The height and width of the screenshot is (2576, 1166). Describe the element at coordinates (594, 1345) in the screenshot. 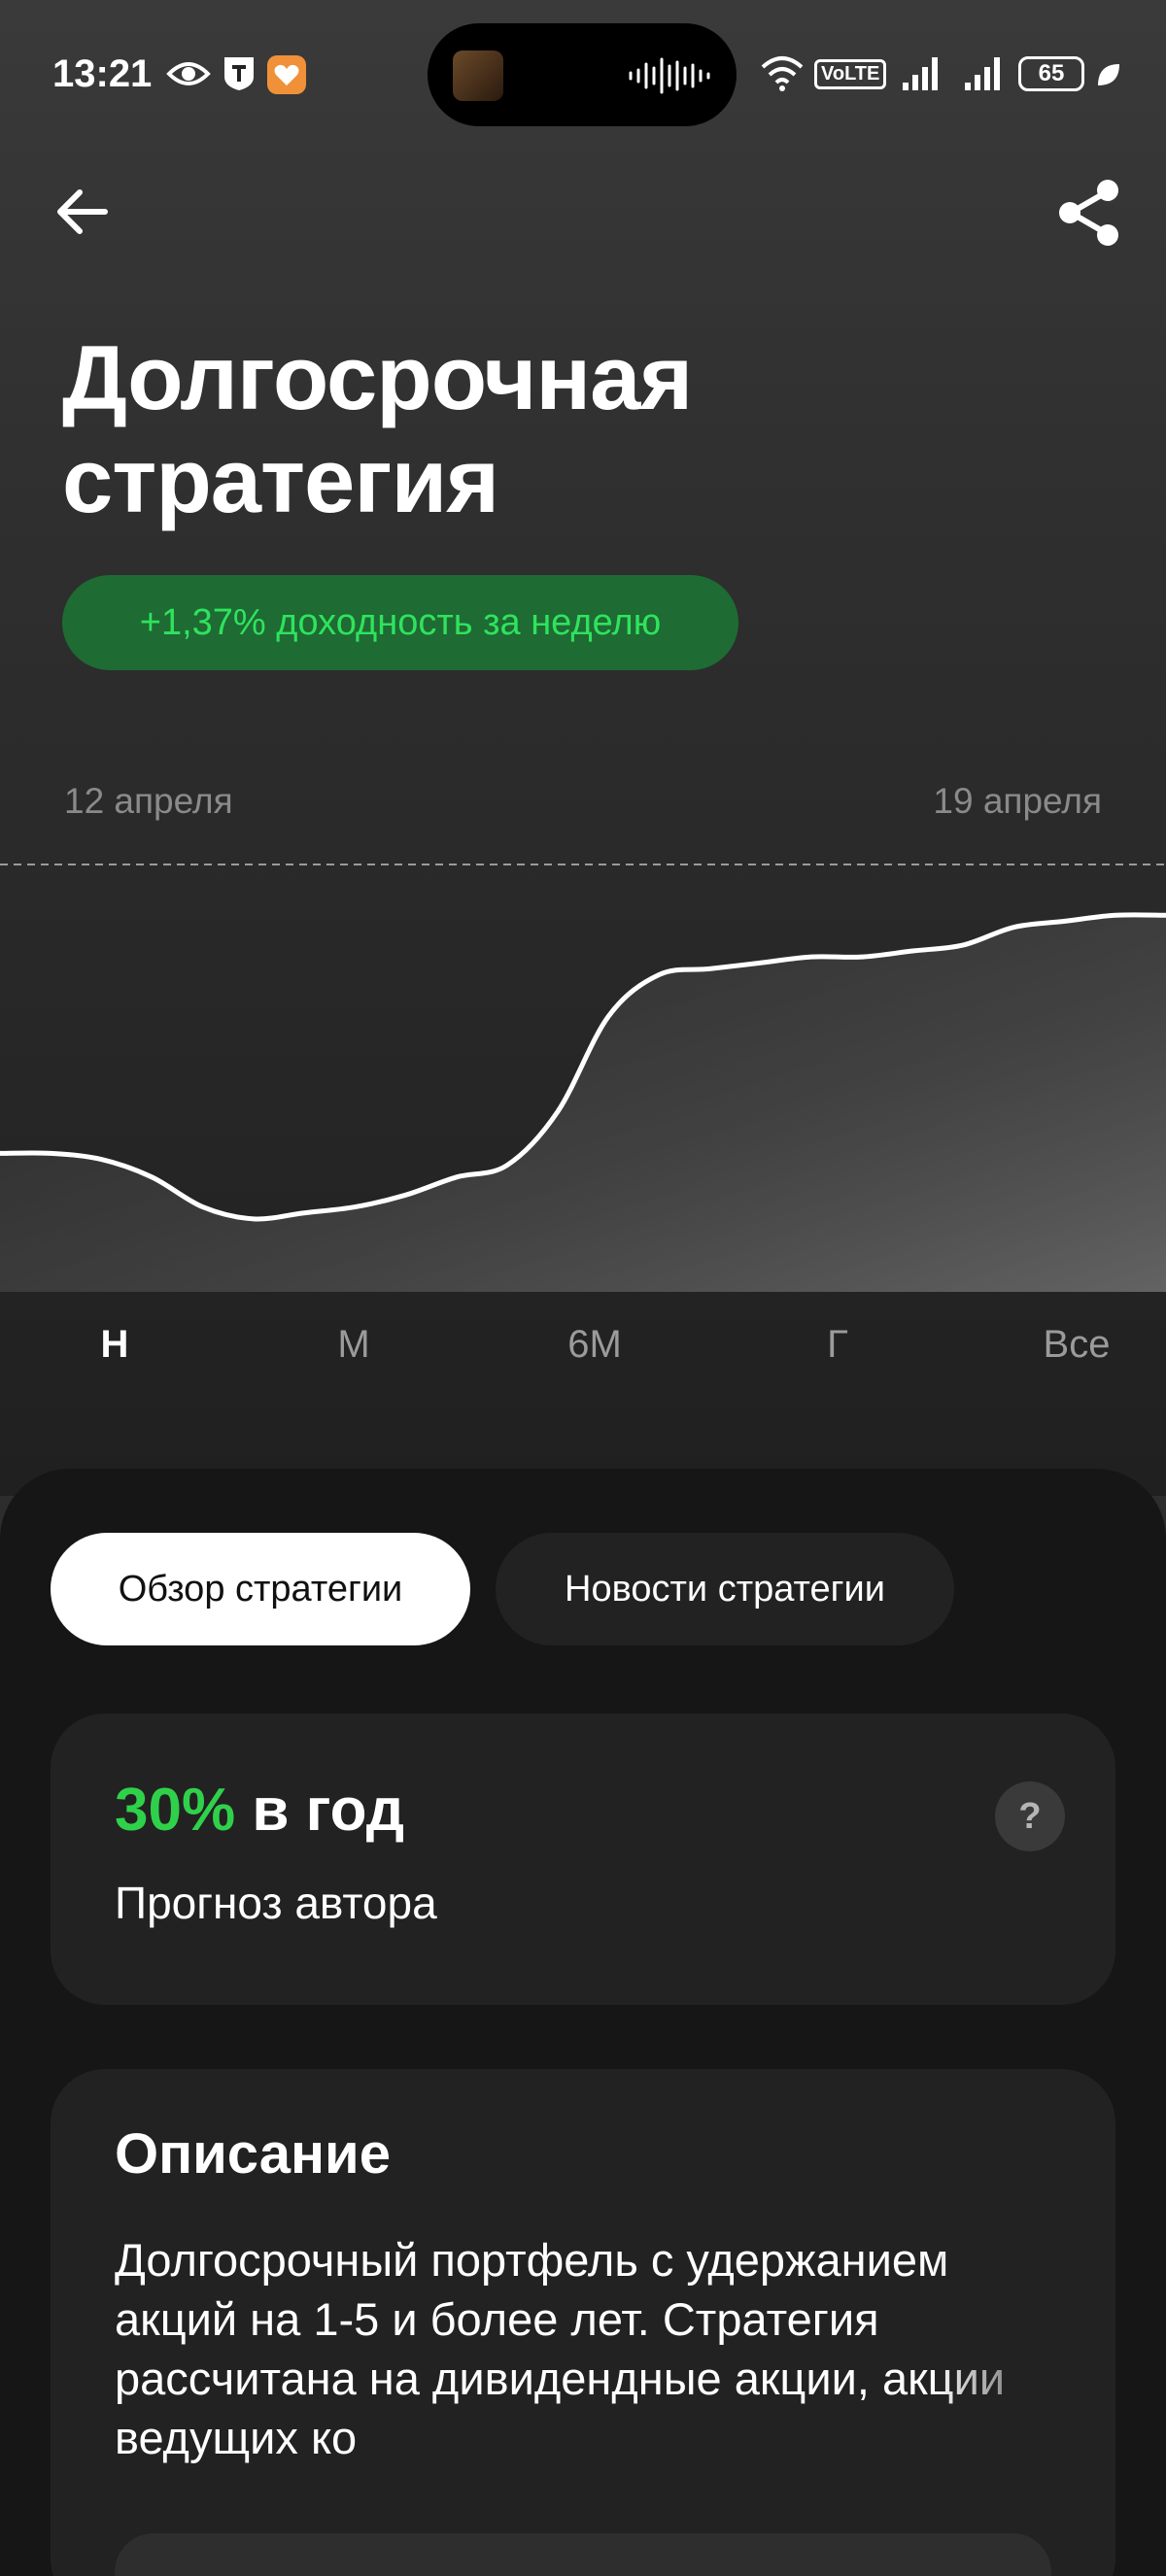

I see `period-2: 6М` at that location.